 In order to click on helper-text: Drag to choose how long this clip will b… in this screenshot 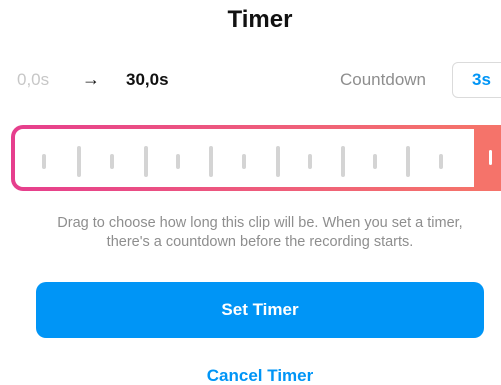, I will do `click(255, 233)`.